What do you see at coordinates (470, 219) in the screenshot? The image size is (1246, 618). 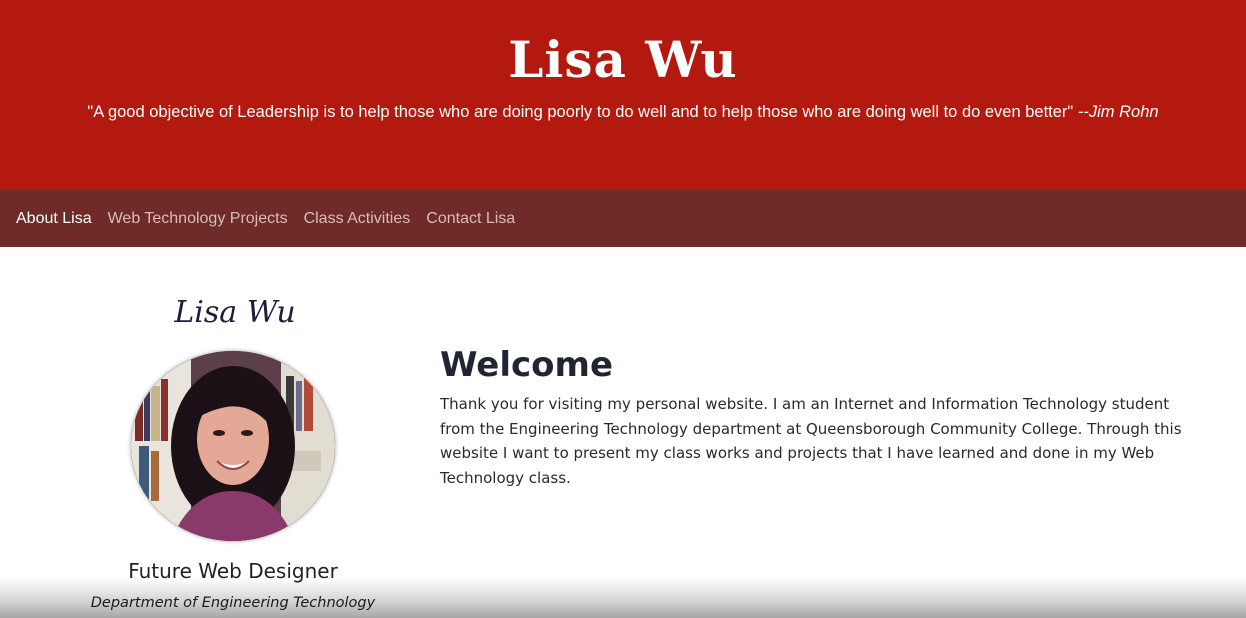 I see `nav-contact-lisa: Contact Lisa` at bounding box center [470, 219].